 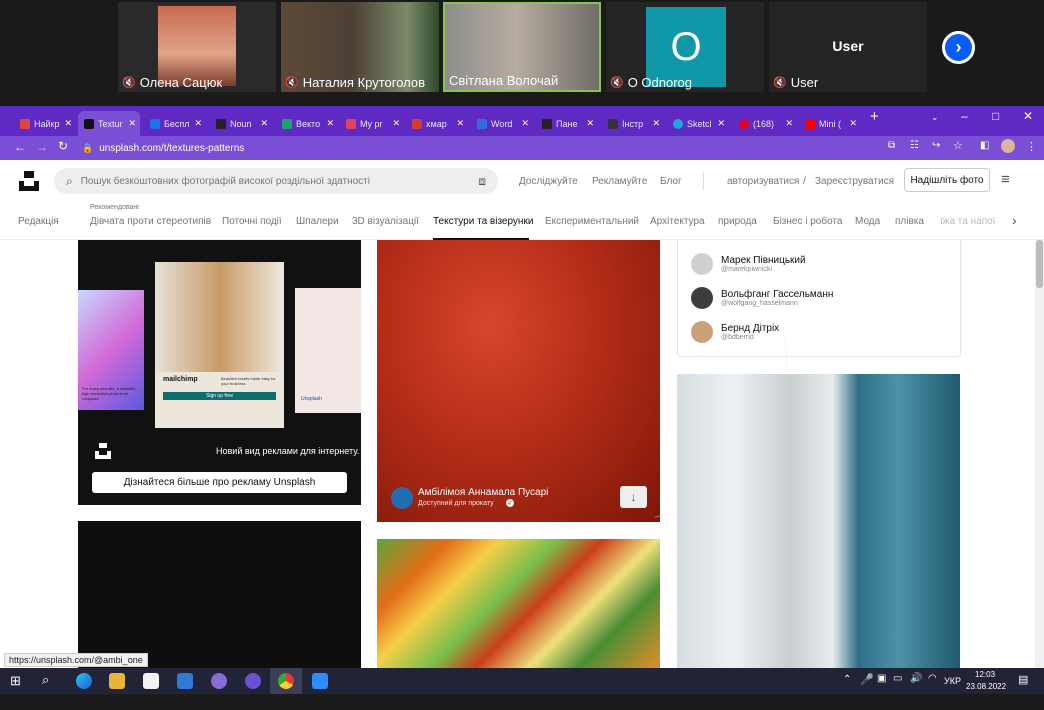 I want to click on mail-icon, so click(x=185, y=681).